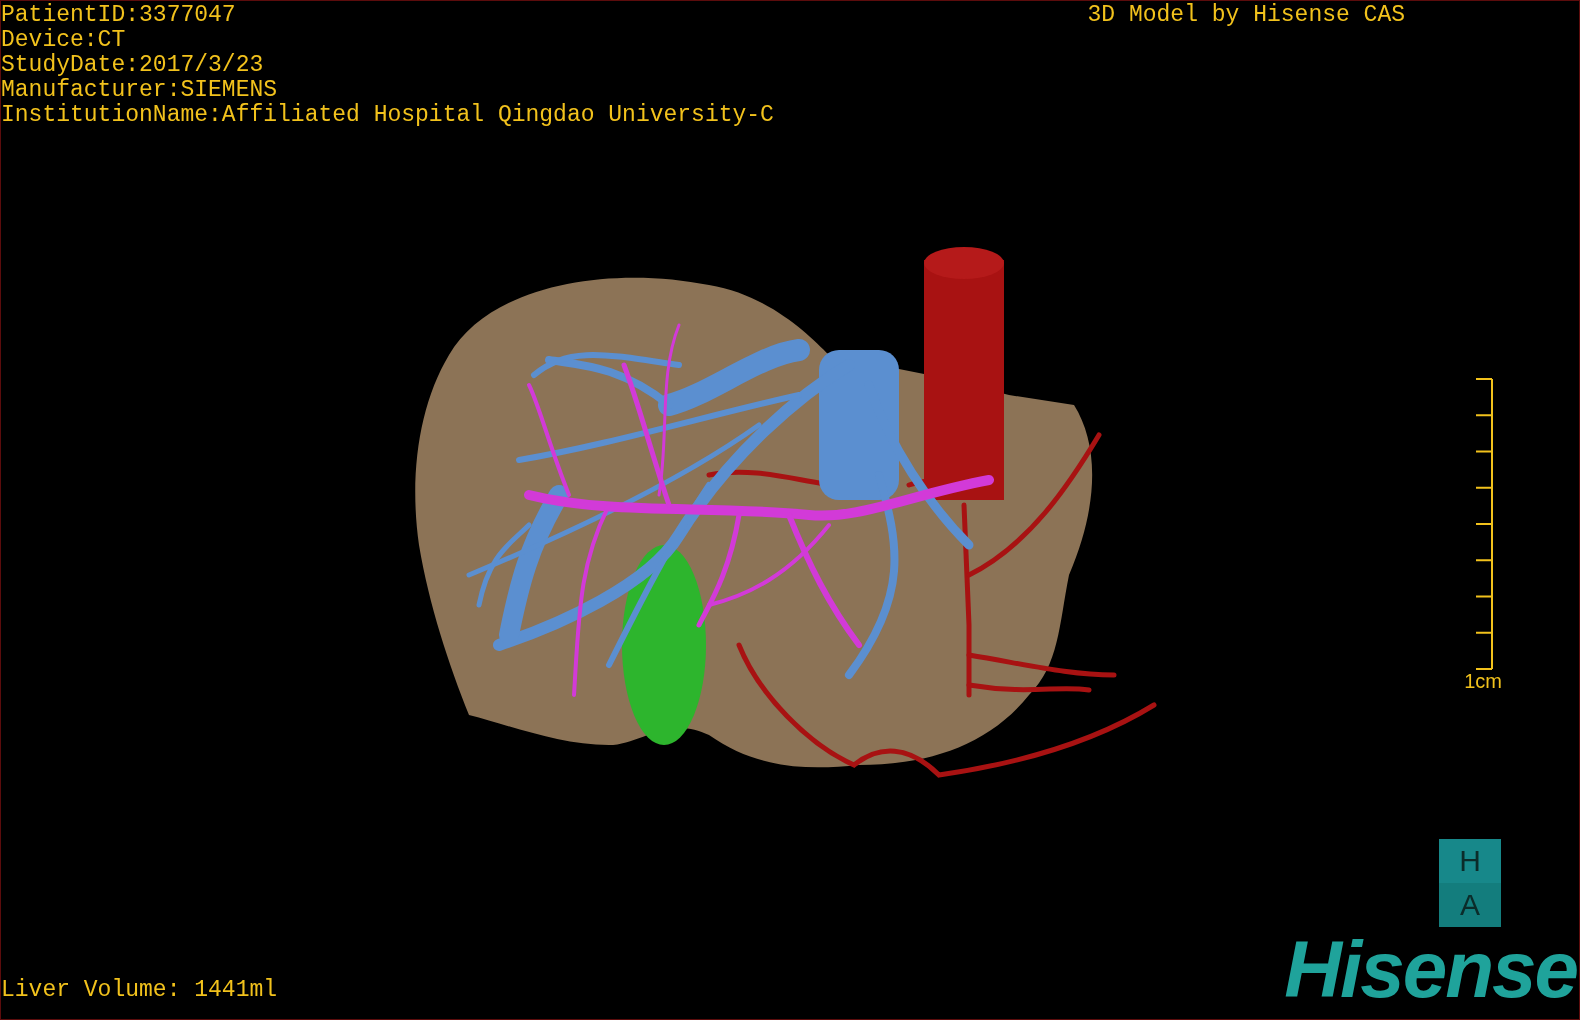 The width and height of the screenshot is (1580, 1020). Describe the element at coordinates (140, 90) in the screenshot. I see `study-info-text: Manufacturer:SIEMENS` at that location.